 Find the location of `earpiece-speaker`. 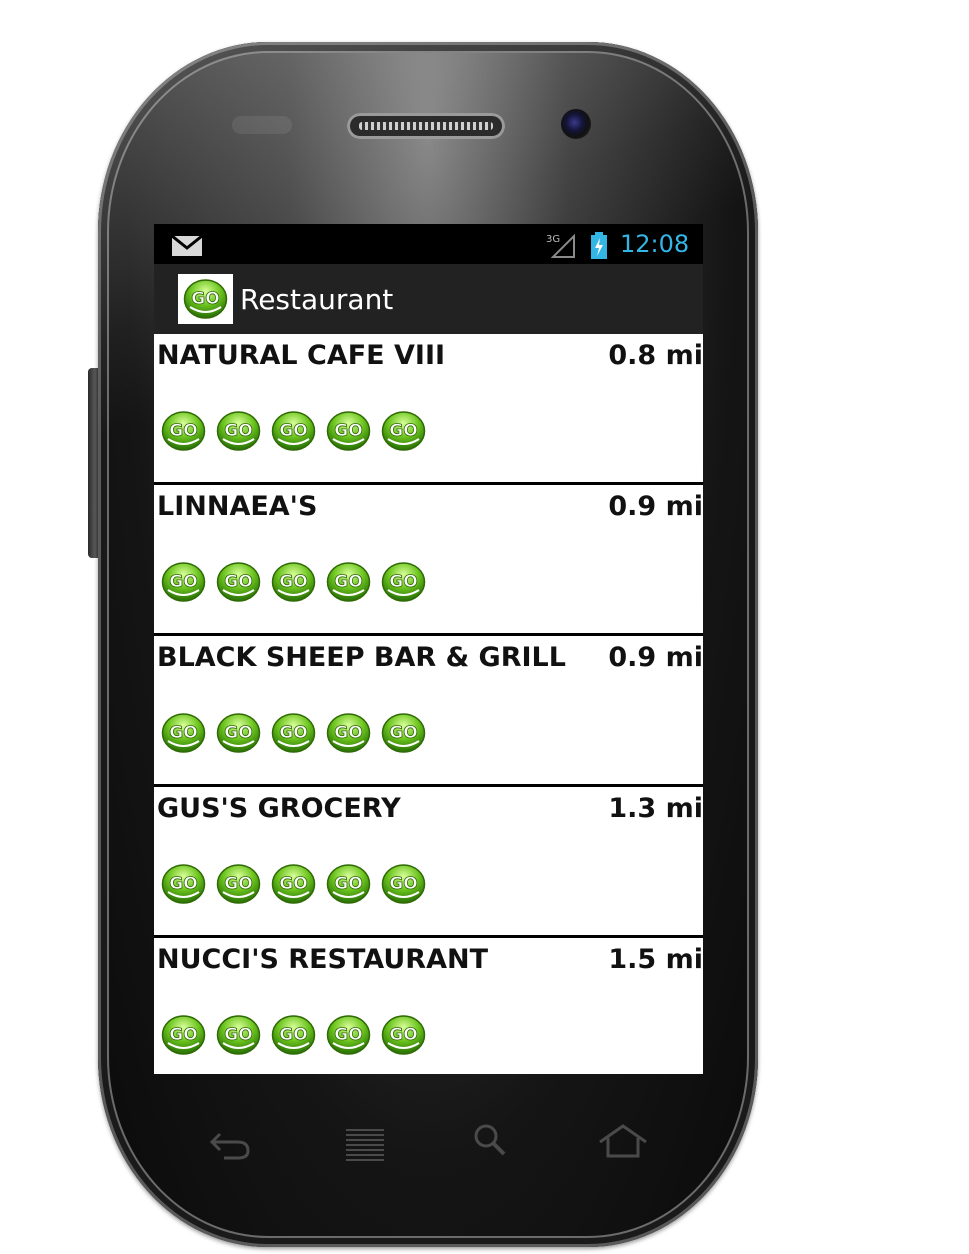

earpiece-speaker is located at coordinates (426, 126).